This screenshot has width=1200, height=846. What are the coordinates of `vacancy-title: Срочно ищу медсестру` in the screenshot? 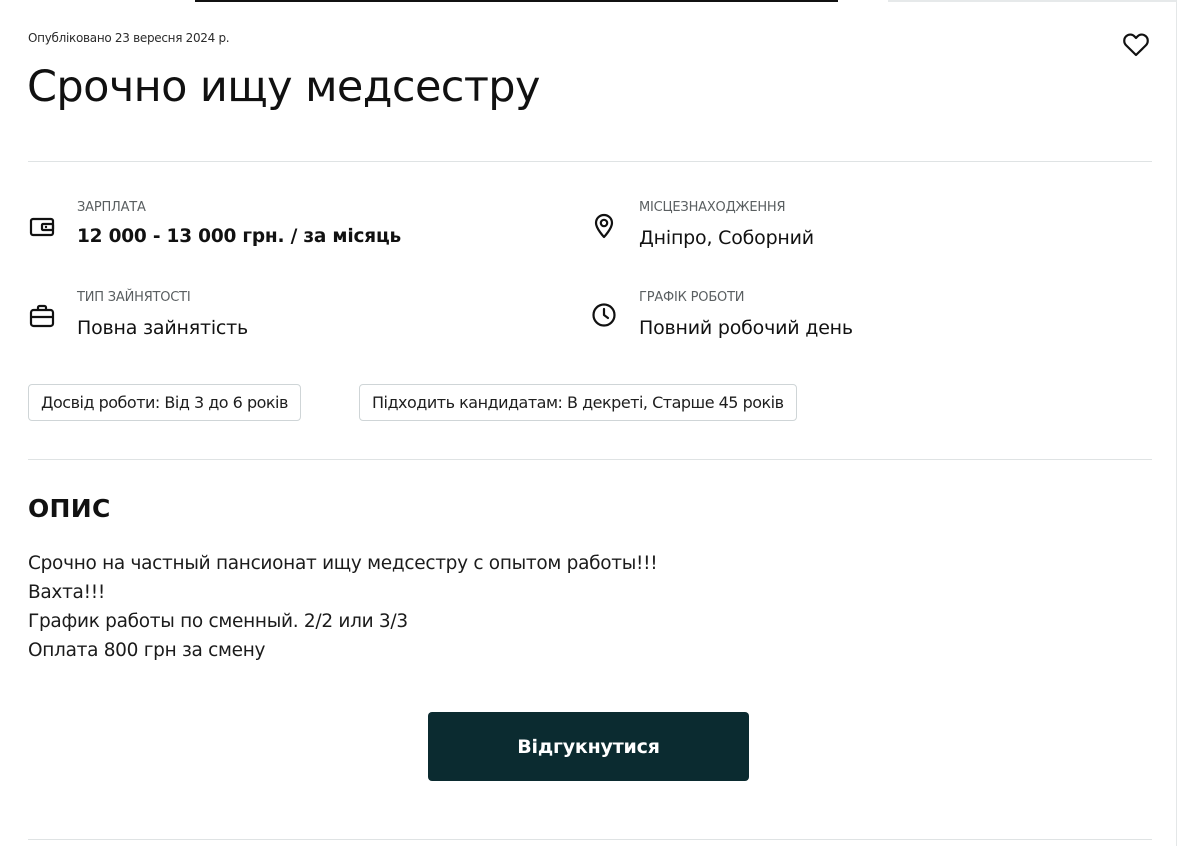 It's located at (283, 87).